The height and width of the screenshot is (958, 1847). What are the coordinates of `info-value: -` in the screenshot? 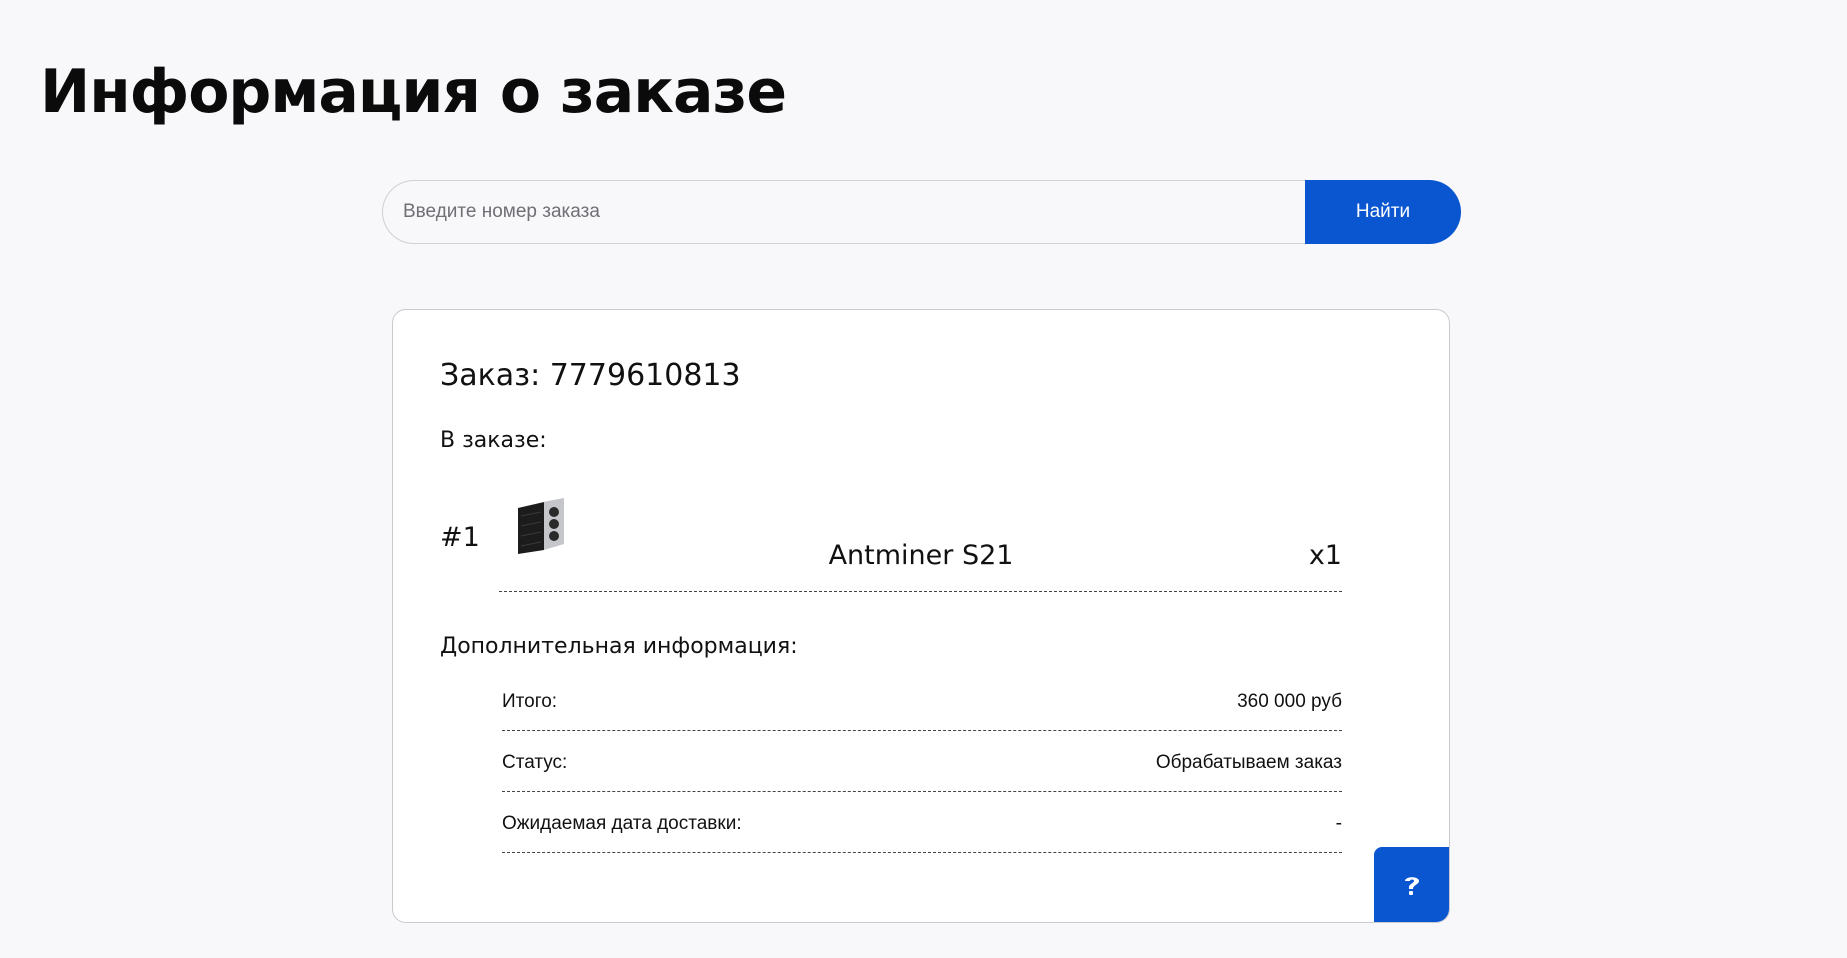 It's located at (1338, 823).